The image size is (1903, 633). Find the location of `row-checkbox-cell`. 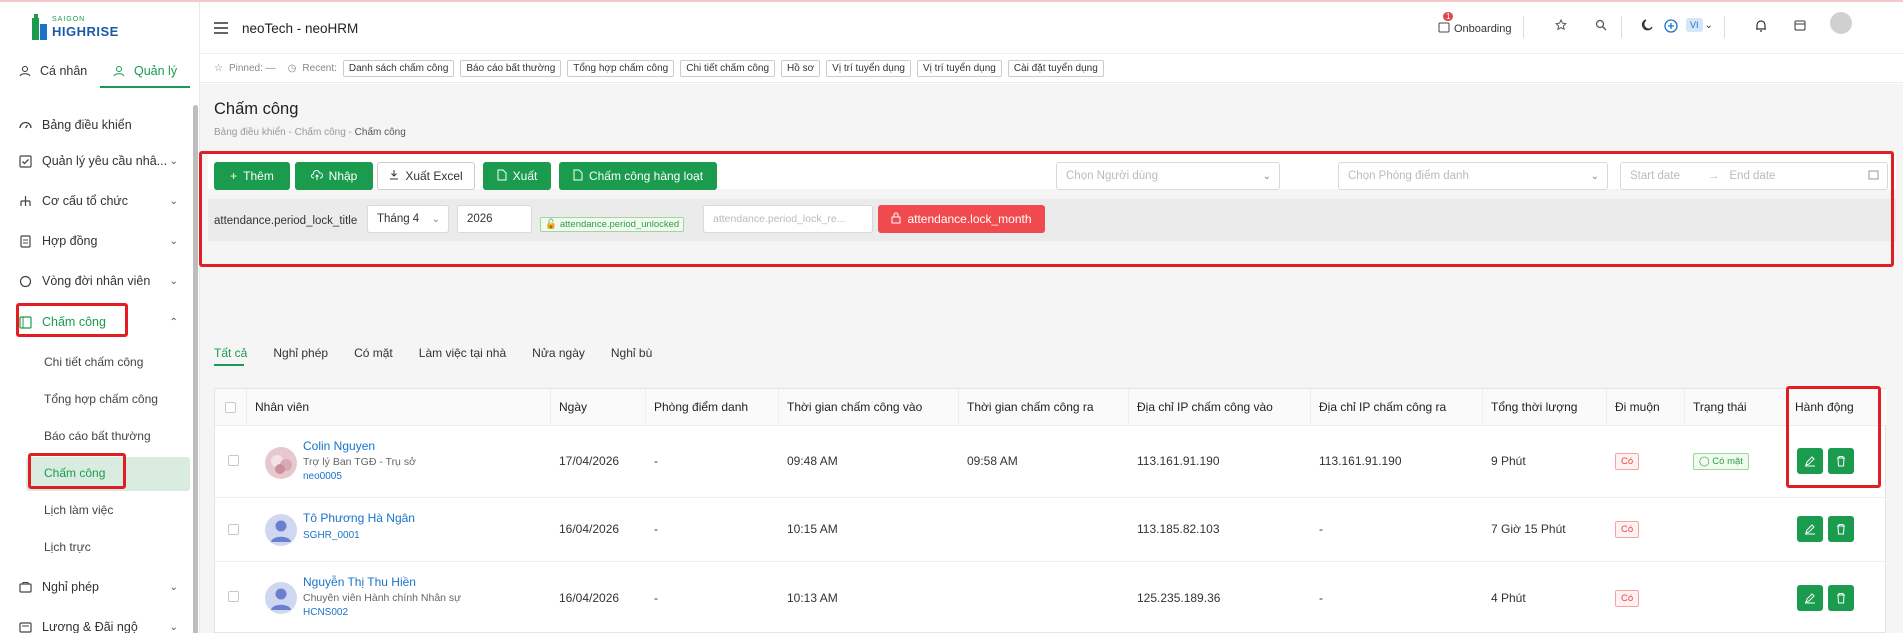

row-checkbox-cell is located at coordinates (233, 460).